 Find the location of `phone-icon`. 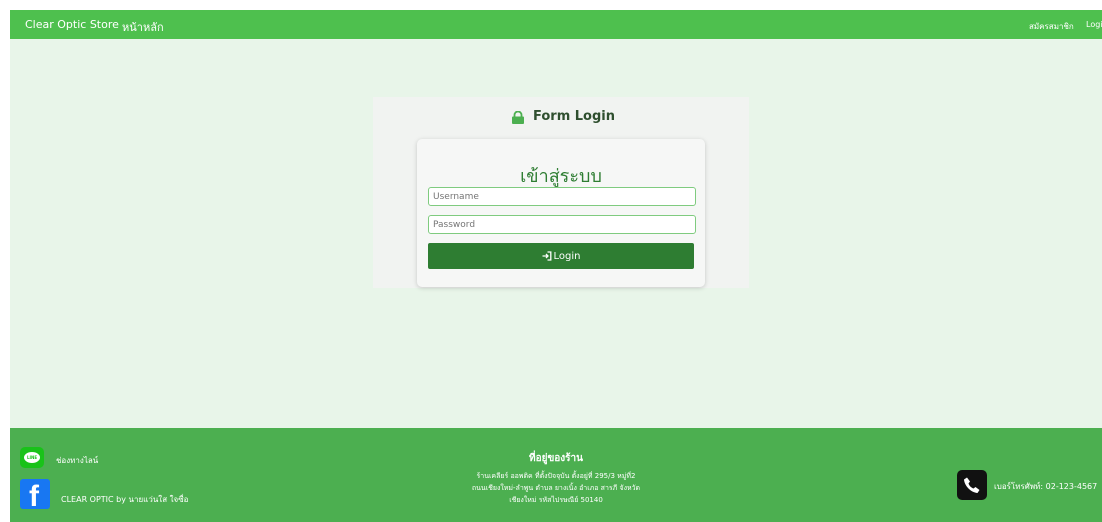

phone-icon is located at coordinates (972, 485).